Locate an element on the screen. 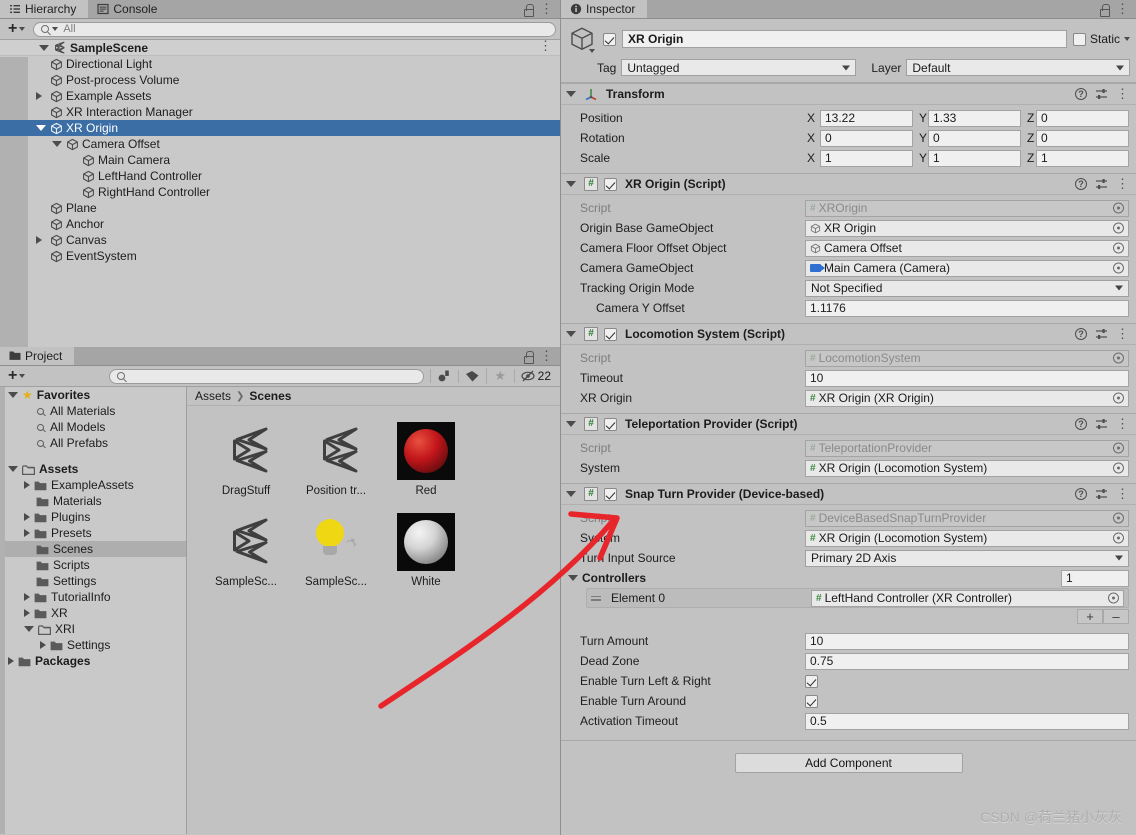  tab-project: Project is located at coordinates (37, 356).